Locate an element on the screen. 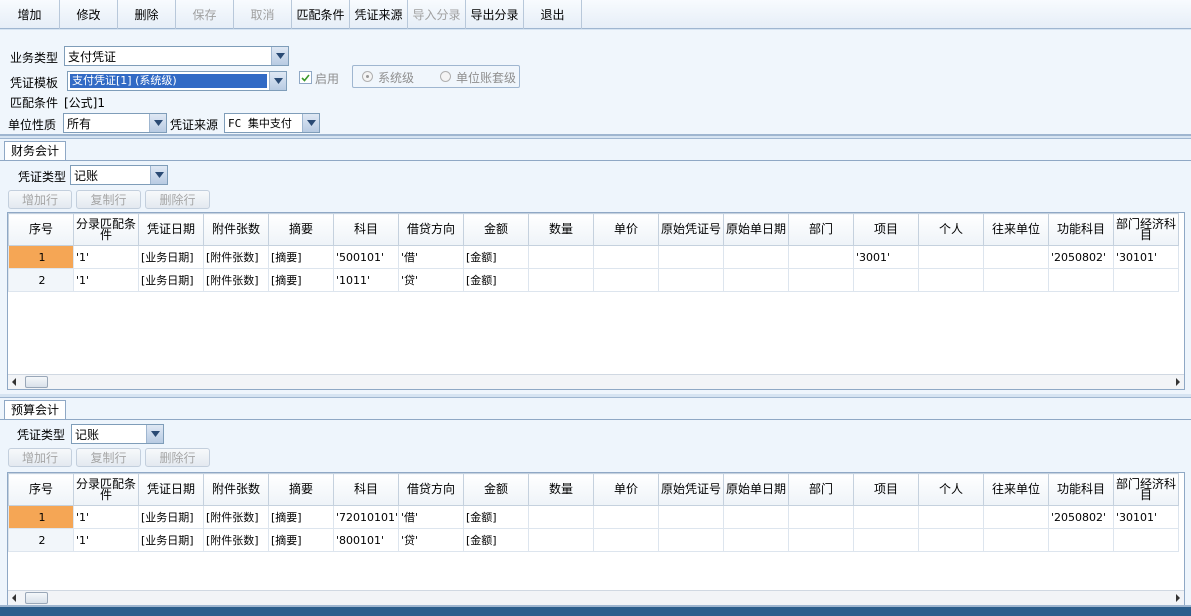 The width and height of the screenshot is (1191, 616). voucher-source-button: 凭证来源 is located at coordinates (379, 14).